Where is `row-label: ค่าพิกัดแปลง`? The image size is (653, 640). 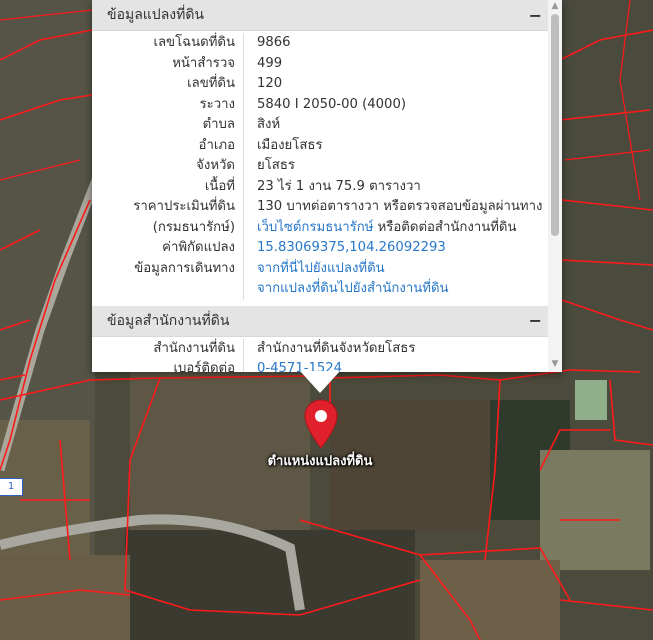
row-label: ค่าพิกัดแปลง is located at coordinates (198, 247).